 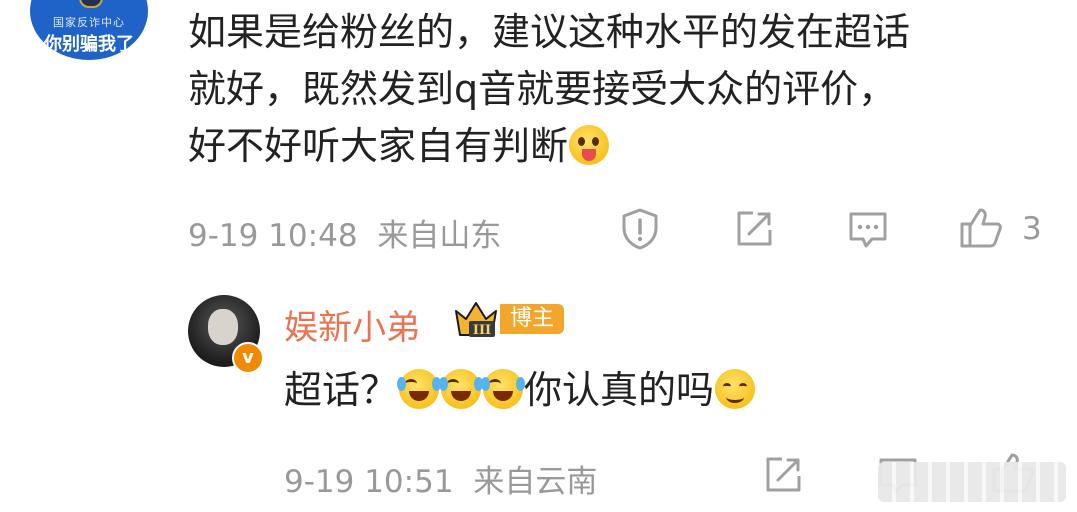 I want to click on watermark-overlay, so click(x=972, y=482).